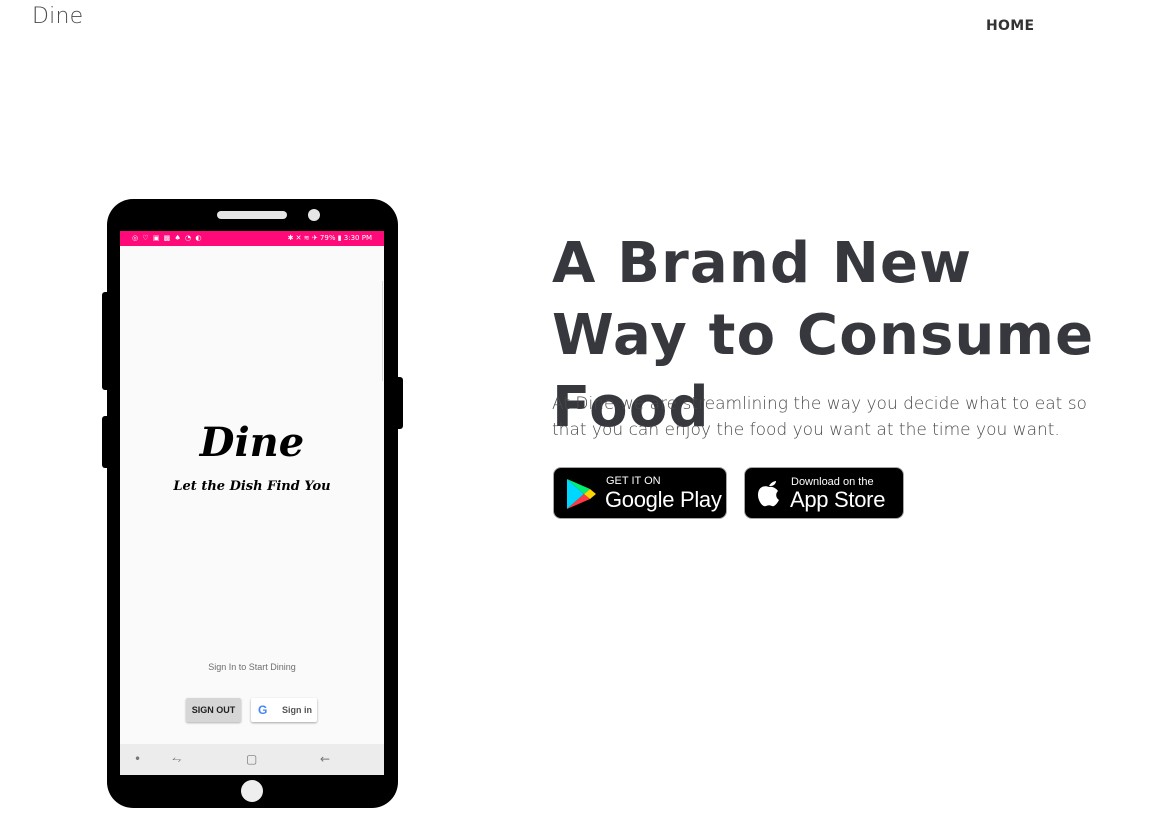 The width and height of the screenshot is (1150, 840). What do you see at coordinates (167, 238) in the screenshot?
I see `status-notification-icons: ◎ ♡ ▣ ▩ ♠ ◔ ◐` at bounding box center [167, 238].